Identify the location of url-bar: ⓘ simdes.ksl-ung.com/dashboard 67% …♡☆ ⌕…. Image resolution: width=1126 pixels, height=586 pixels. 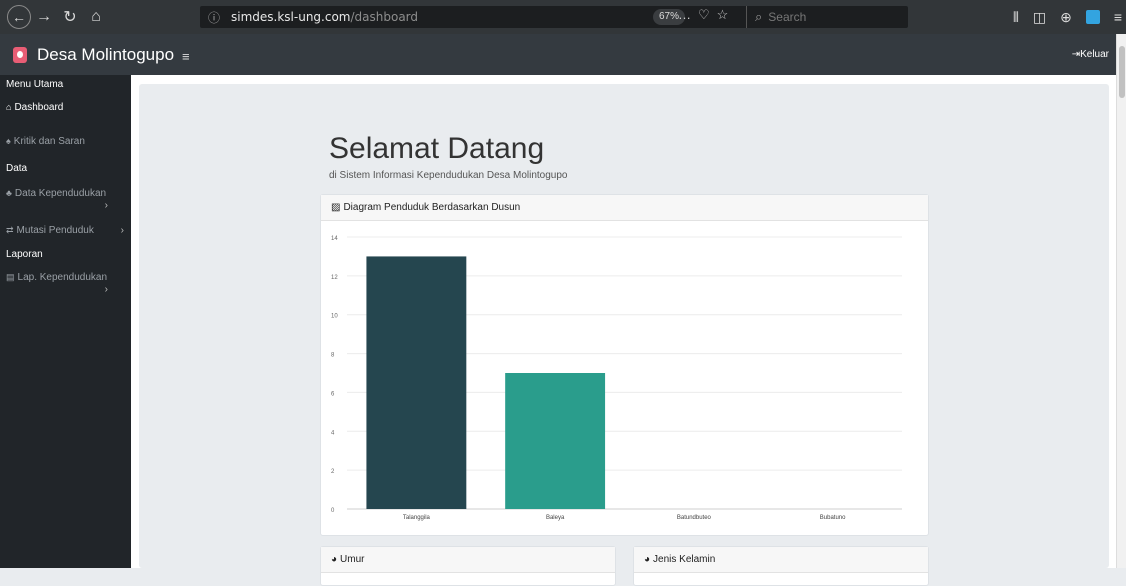
(554, 17).